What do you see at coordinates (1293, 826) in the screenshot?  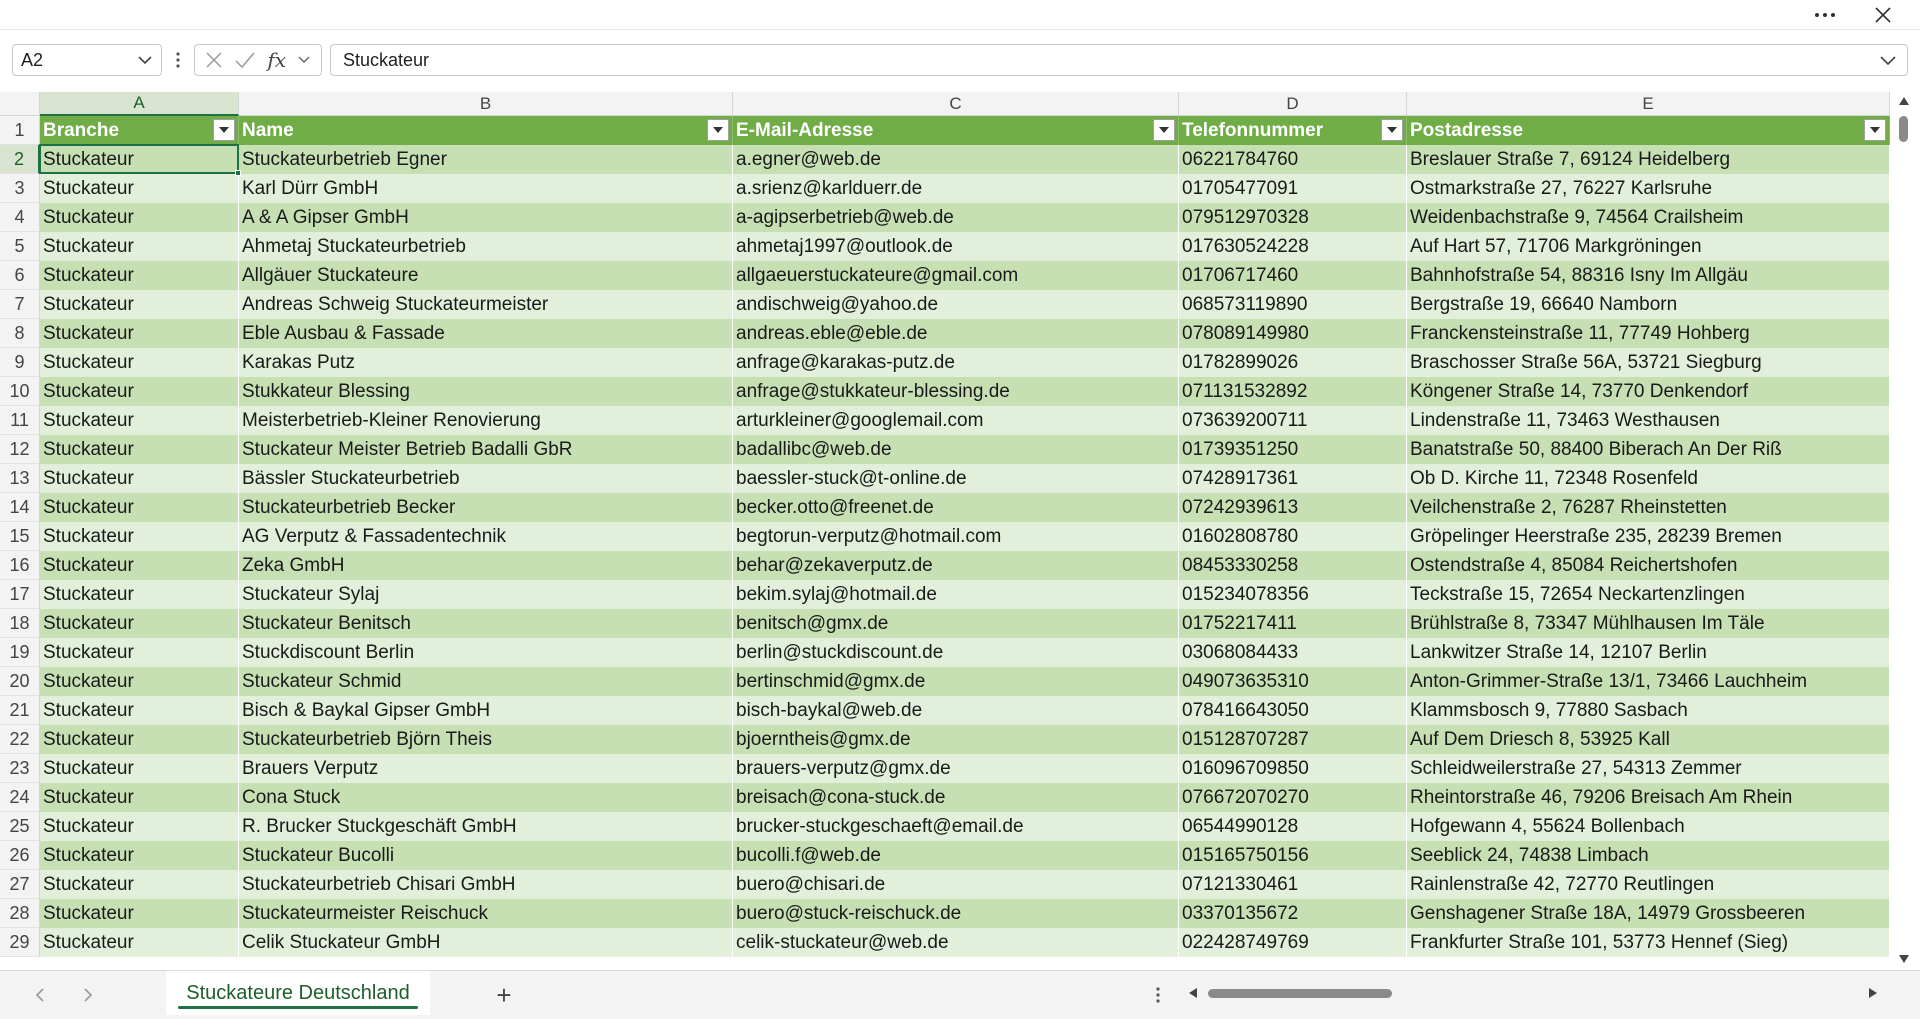 I see `table-cell: 06544990128` at bounding box center [1293, 826].